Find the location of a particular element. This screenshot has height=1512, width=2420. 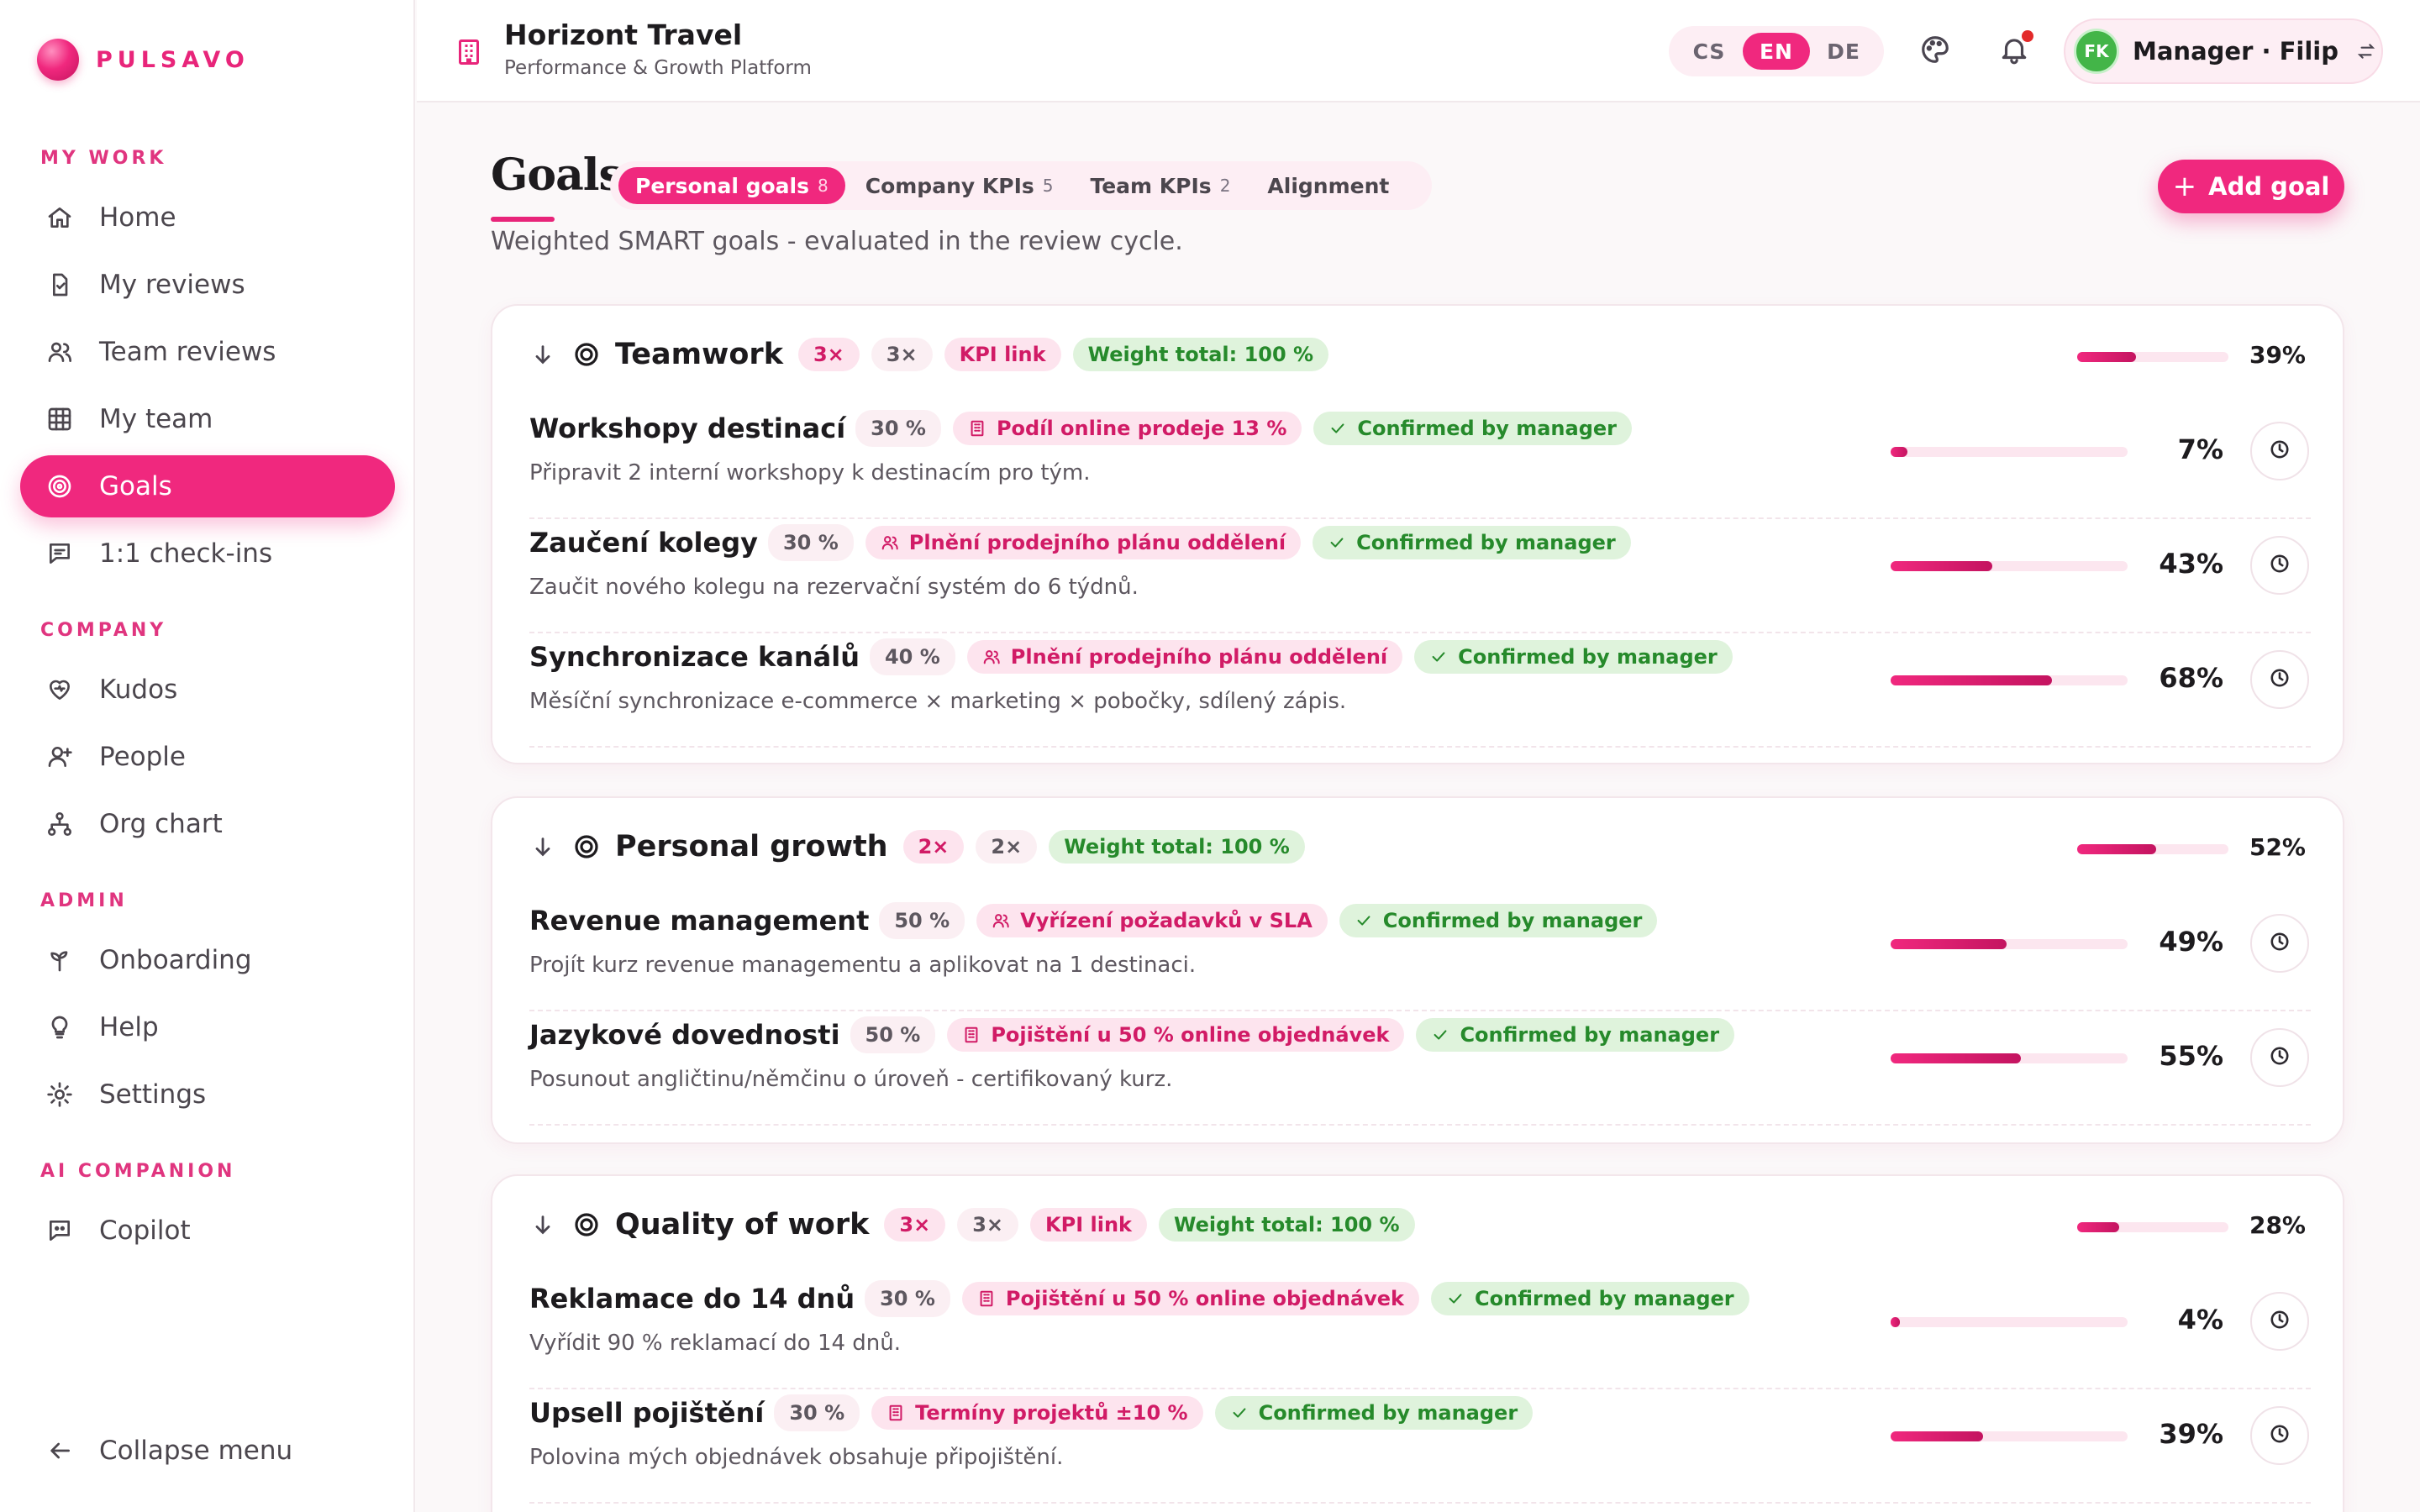

add-goal-label: Add goal is located at coordinates (2269, 186).